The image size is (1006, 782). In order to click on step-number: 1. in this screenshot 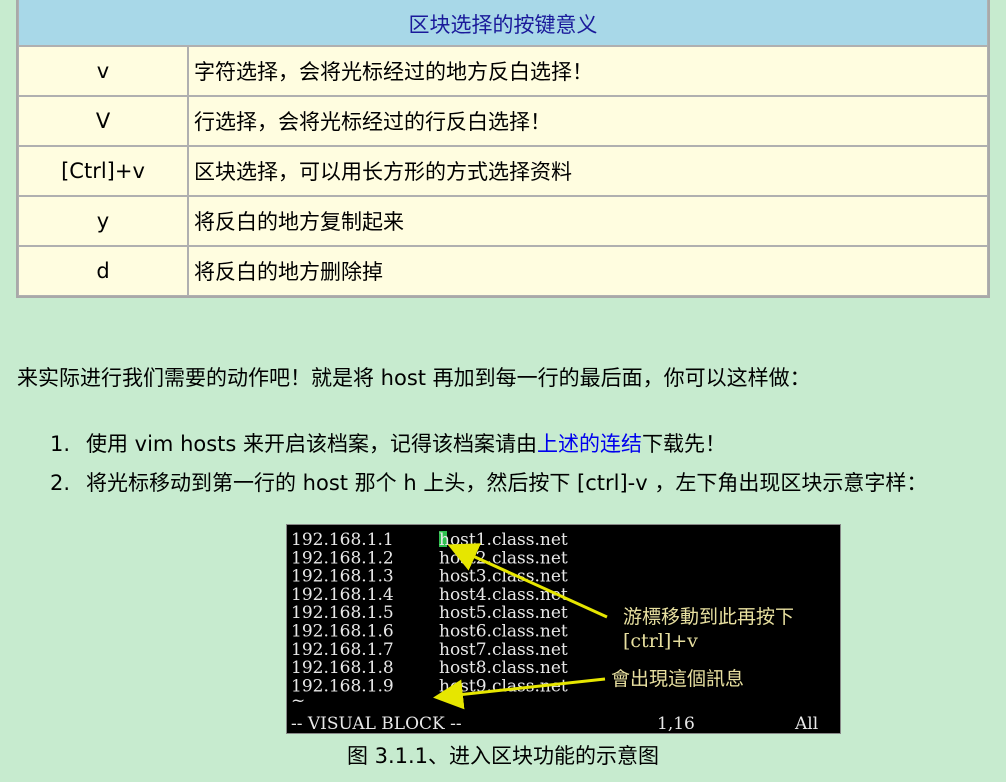, I will do `click(60, 444)`.